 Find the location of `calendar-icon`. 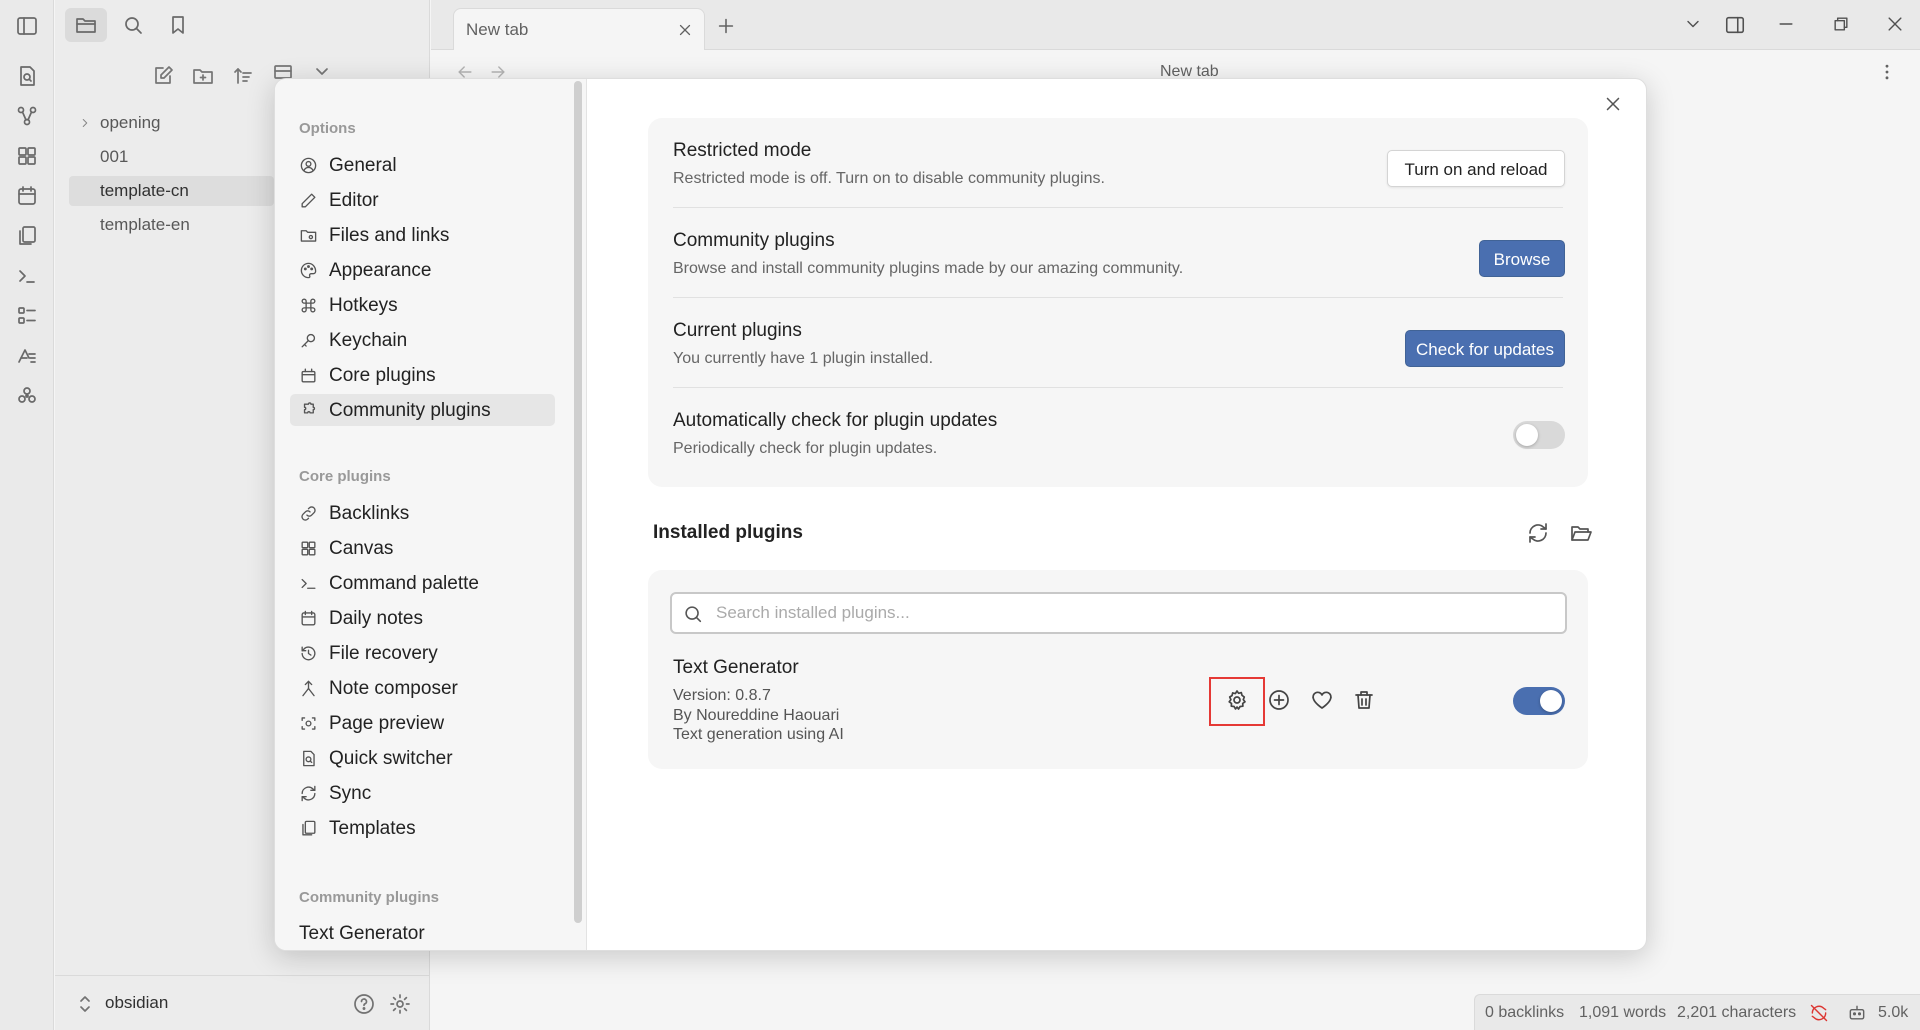

calendar-icon is located at coordinates (308, 618).